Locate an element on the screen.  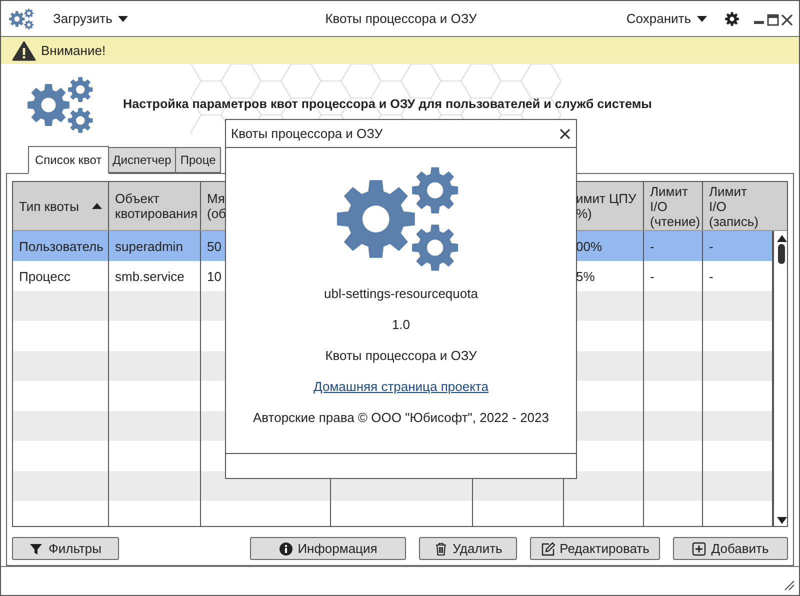
info-icon is located at coordinates (285, 549).